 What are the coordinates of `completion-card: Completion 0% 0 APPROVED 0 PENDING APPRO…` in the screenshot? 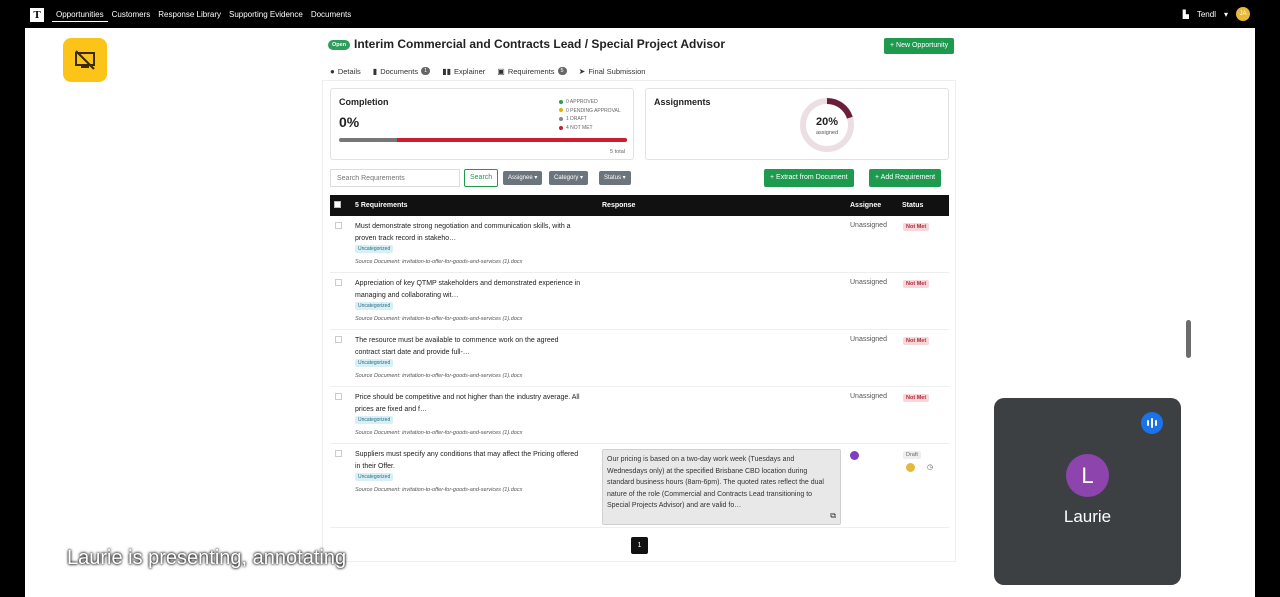 It's located at (482, 124).